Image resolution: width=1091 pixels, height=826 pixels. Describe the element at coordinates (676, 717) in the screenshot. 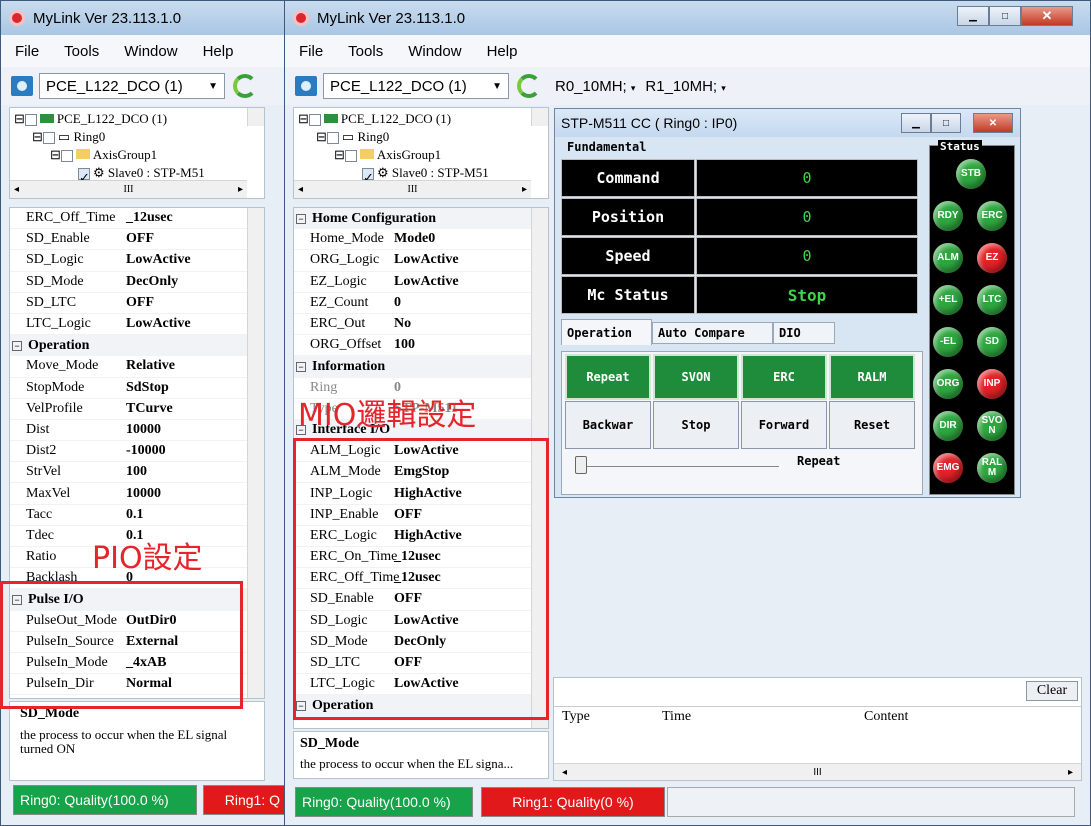

I see `col-time: Time` at that location.